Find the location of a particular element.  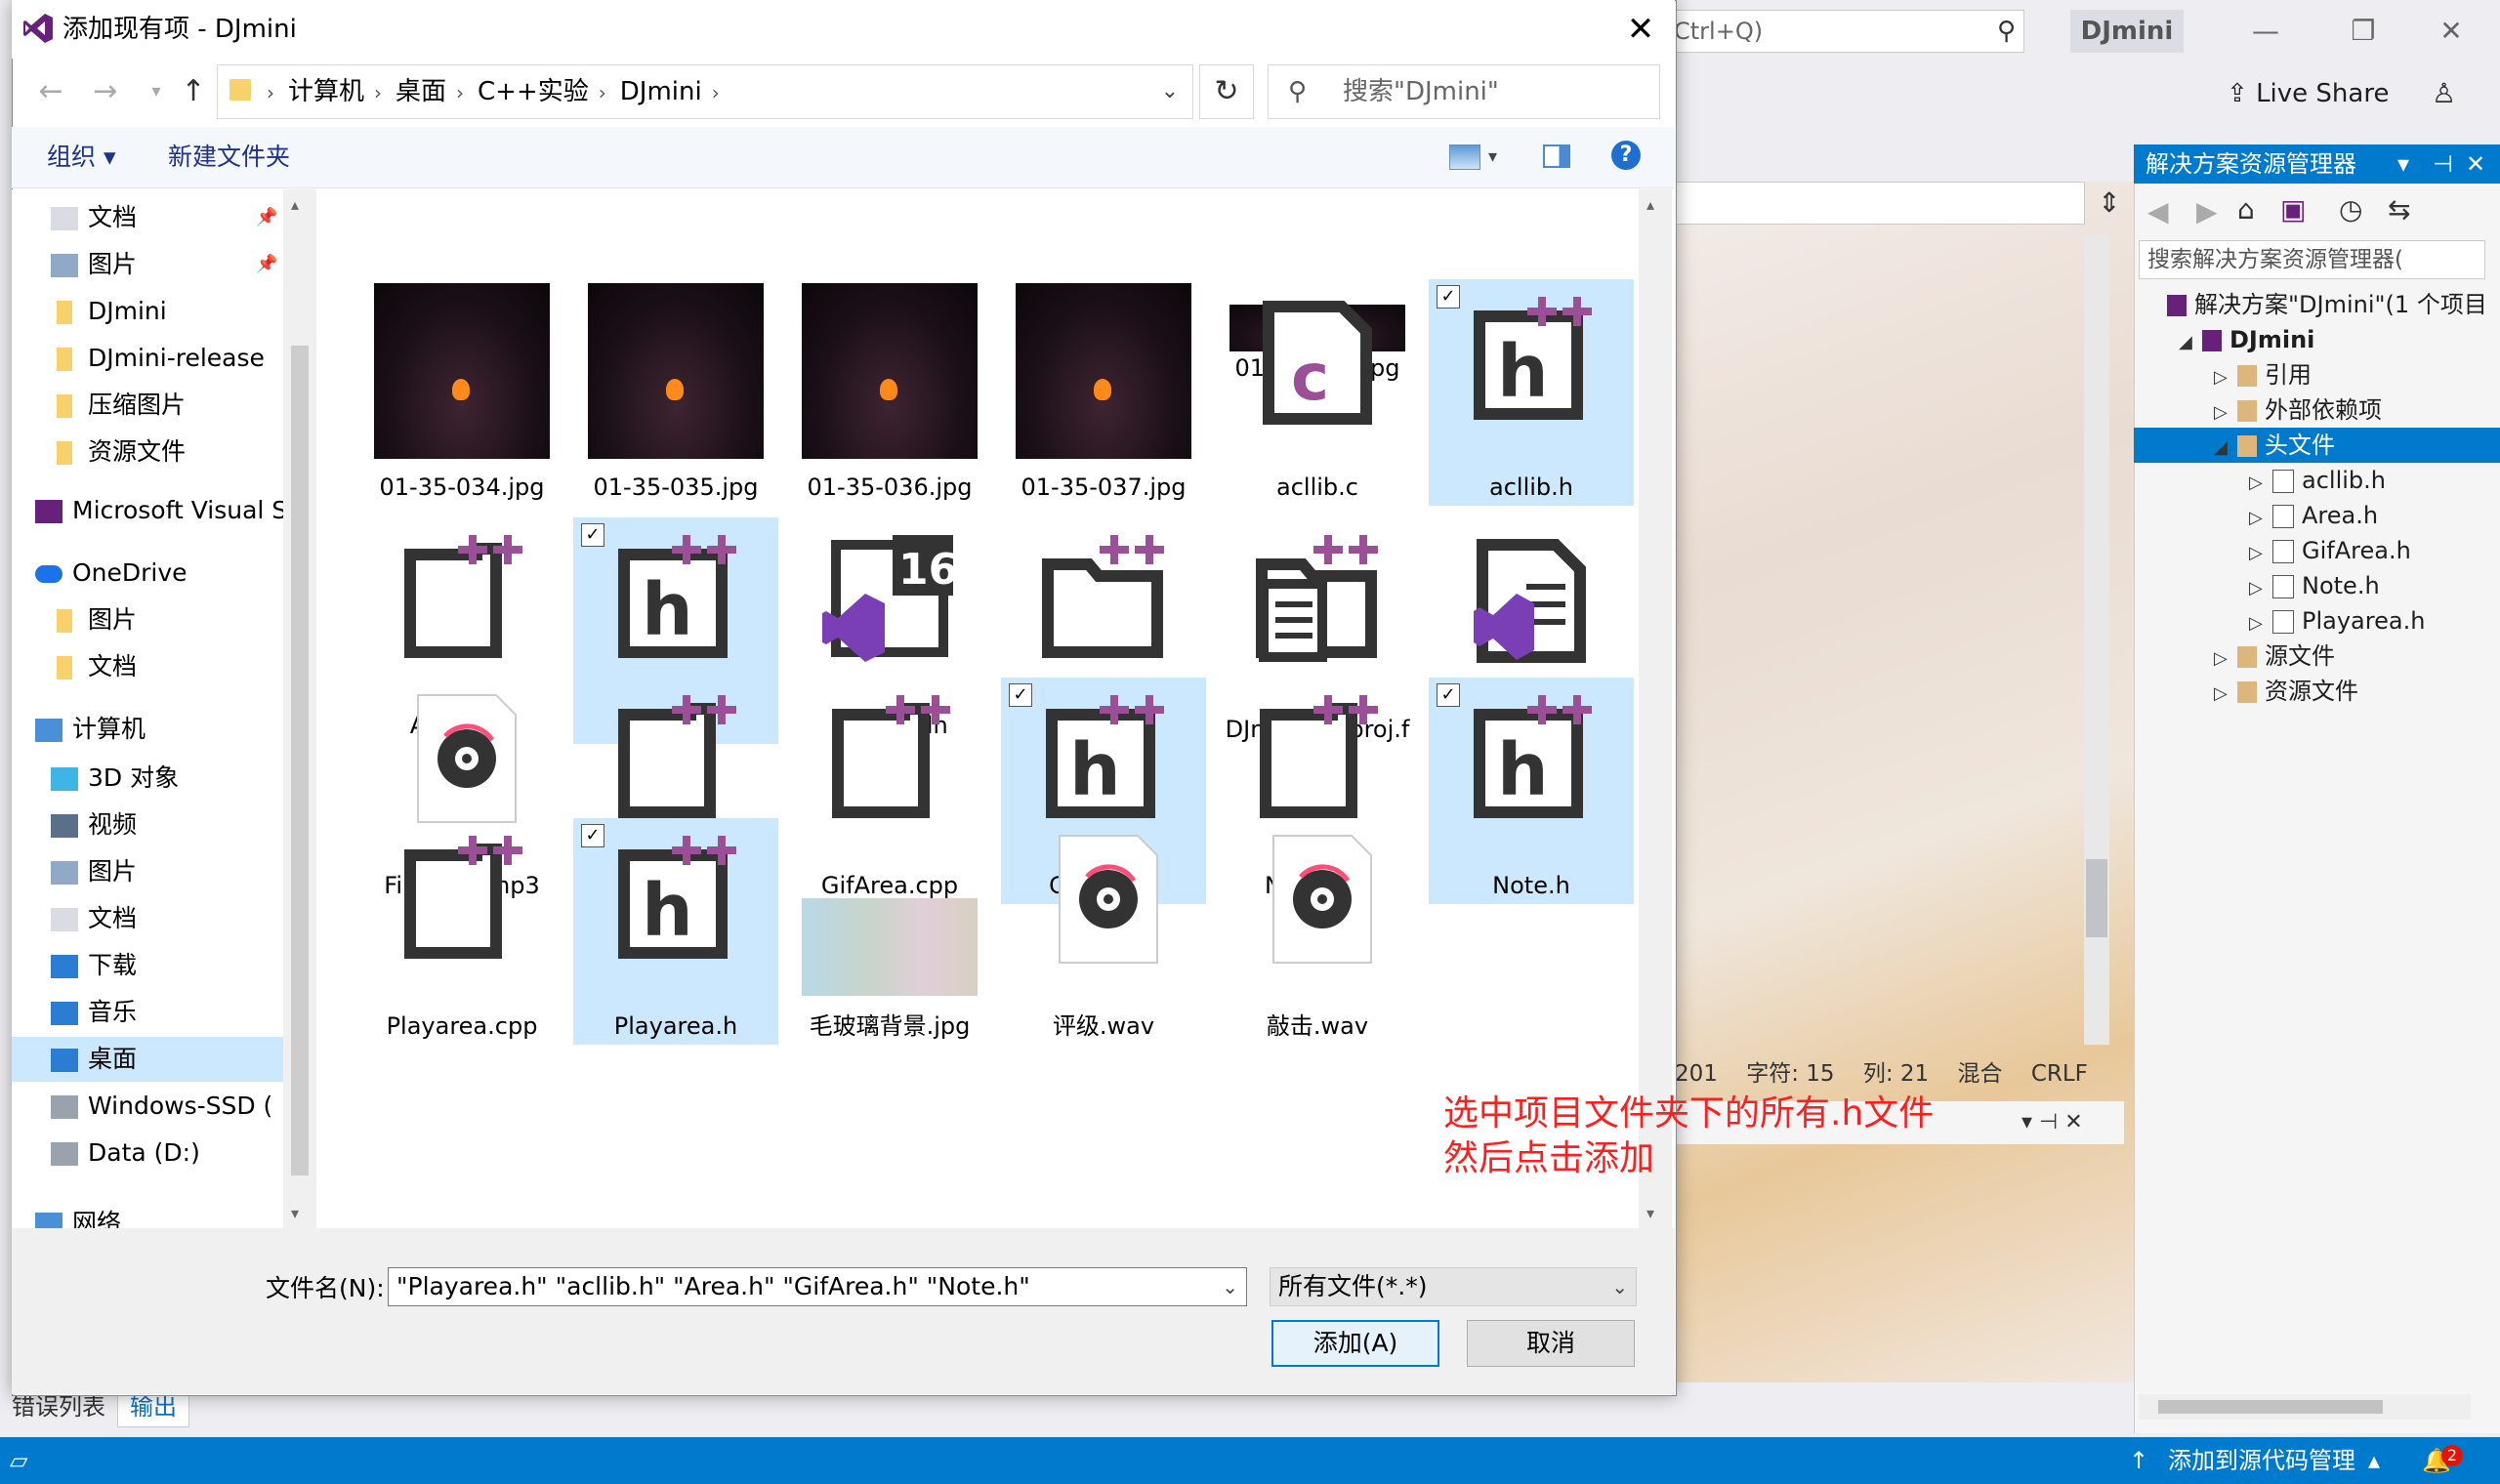

tree-item: ▷ Area.h is located at coordinates (2317, 515).